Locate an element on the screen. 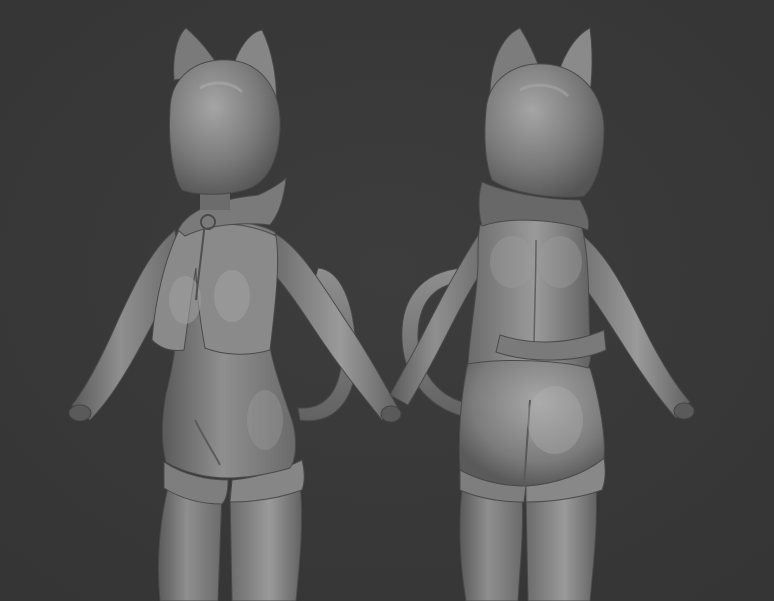 Image resolution: width=774 pixels, height=601 pixels. back-helmet is located at coordinates (544, 130).